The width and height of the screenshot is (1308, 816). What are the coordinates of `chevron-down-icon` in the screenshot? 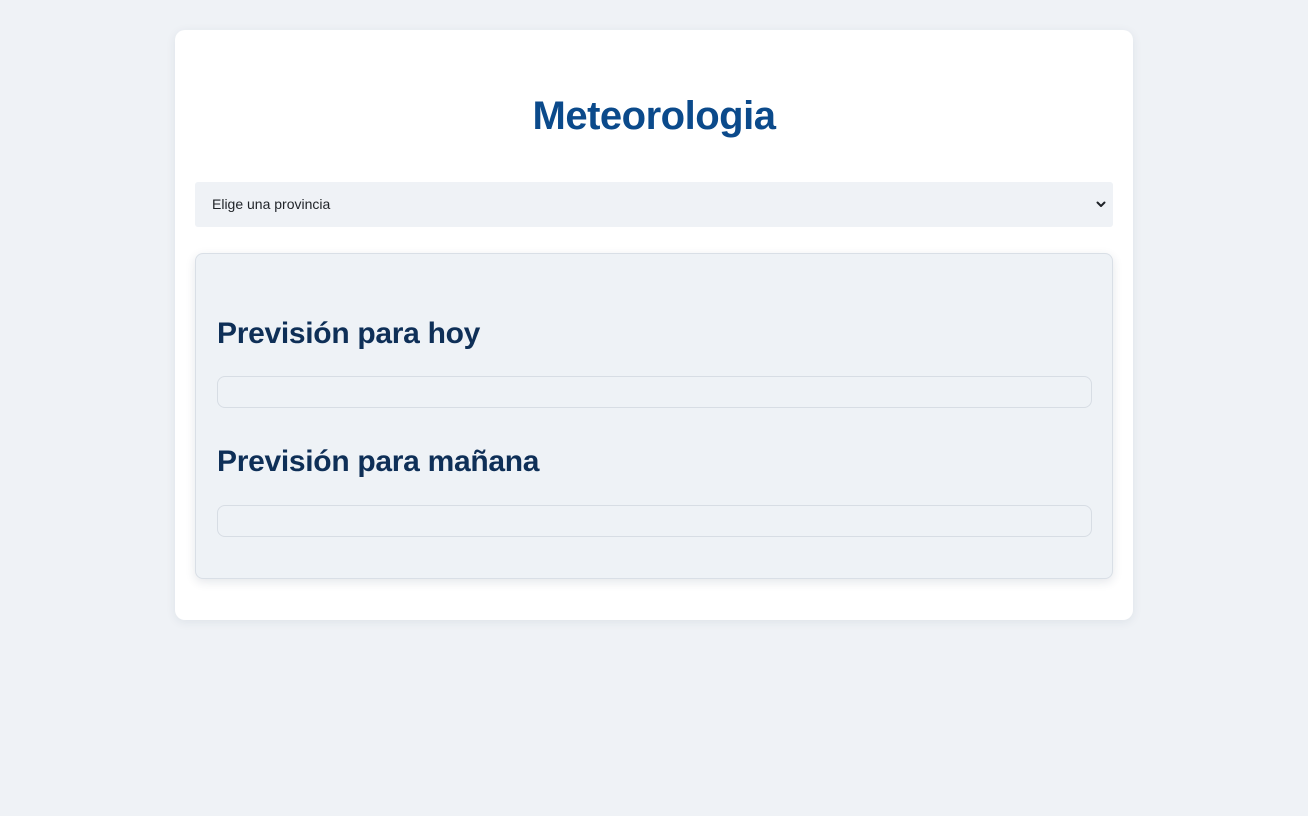 It's located at (1101, 204).